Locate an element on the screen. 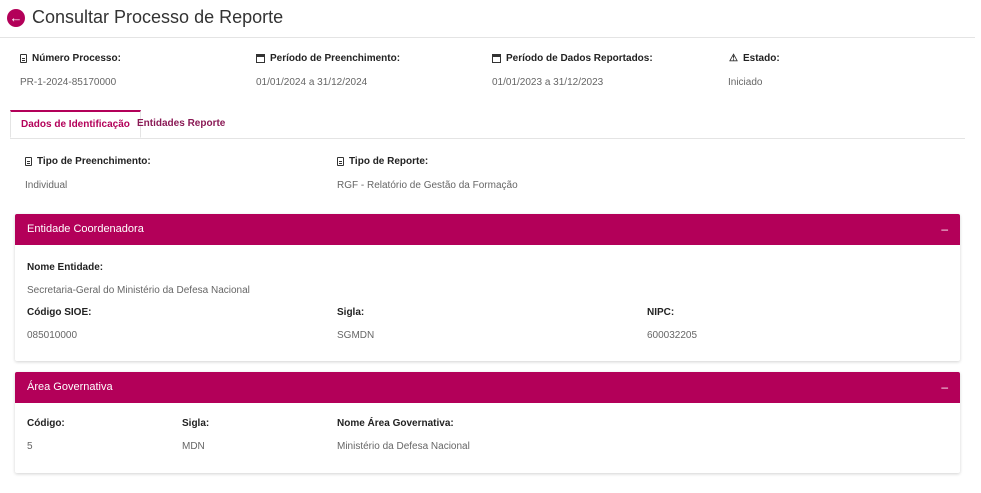 The height and width of the screenshot is (493, 981). warning-icon: ⚠ is located at coordinates (733, 58).